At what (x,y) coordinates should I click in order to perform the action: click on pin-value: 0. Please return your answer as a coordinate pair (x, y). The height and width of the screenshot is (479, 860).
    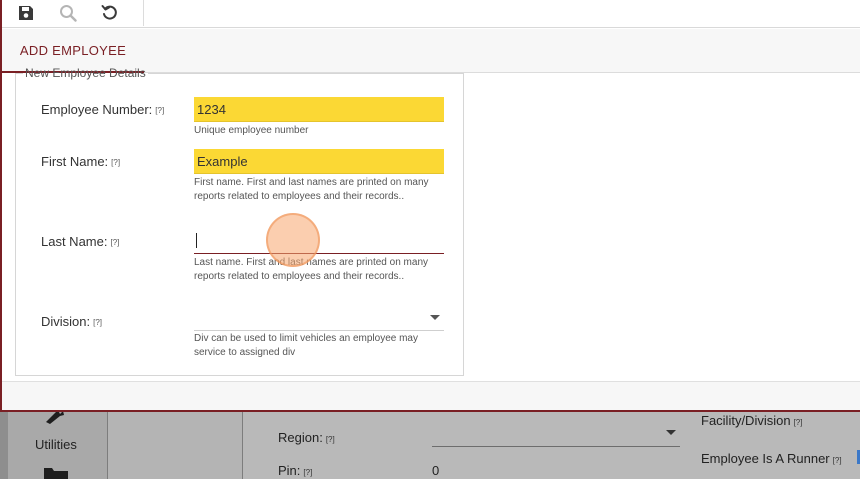
    Looking at the image, I should click on (436, 470).